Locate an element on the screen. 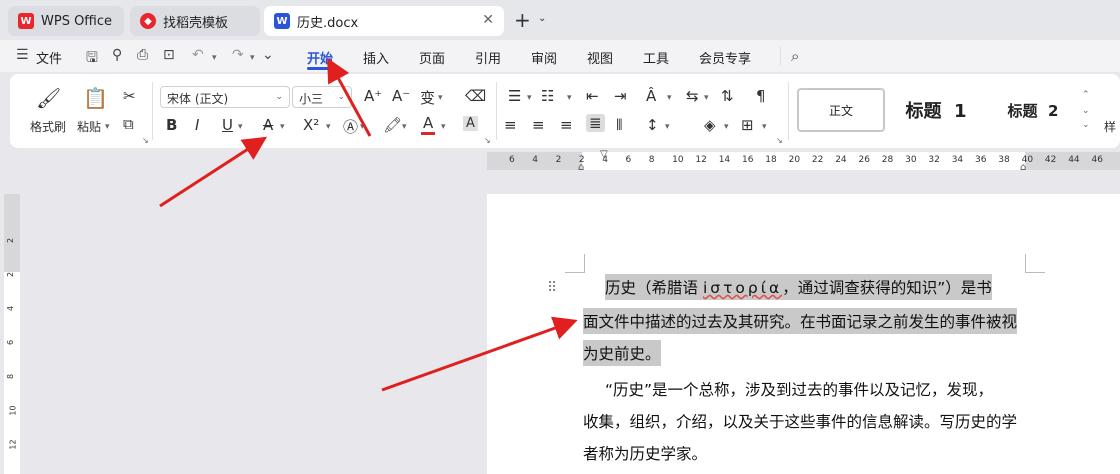 This screenshot has height=474, width=1120. arrow-to-selected-text is located at coordinates (479, 354).